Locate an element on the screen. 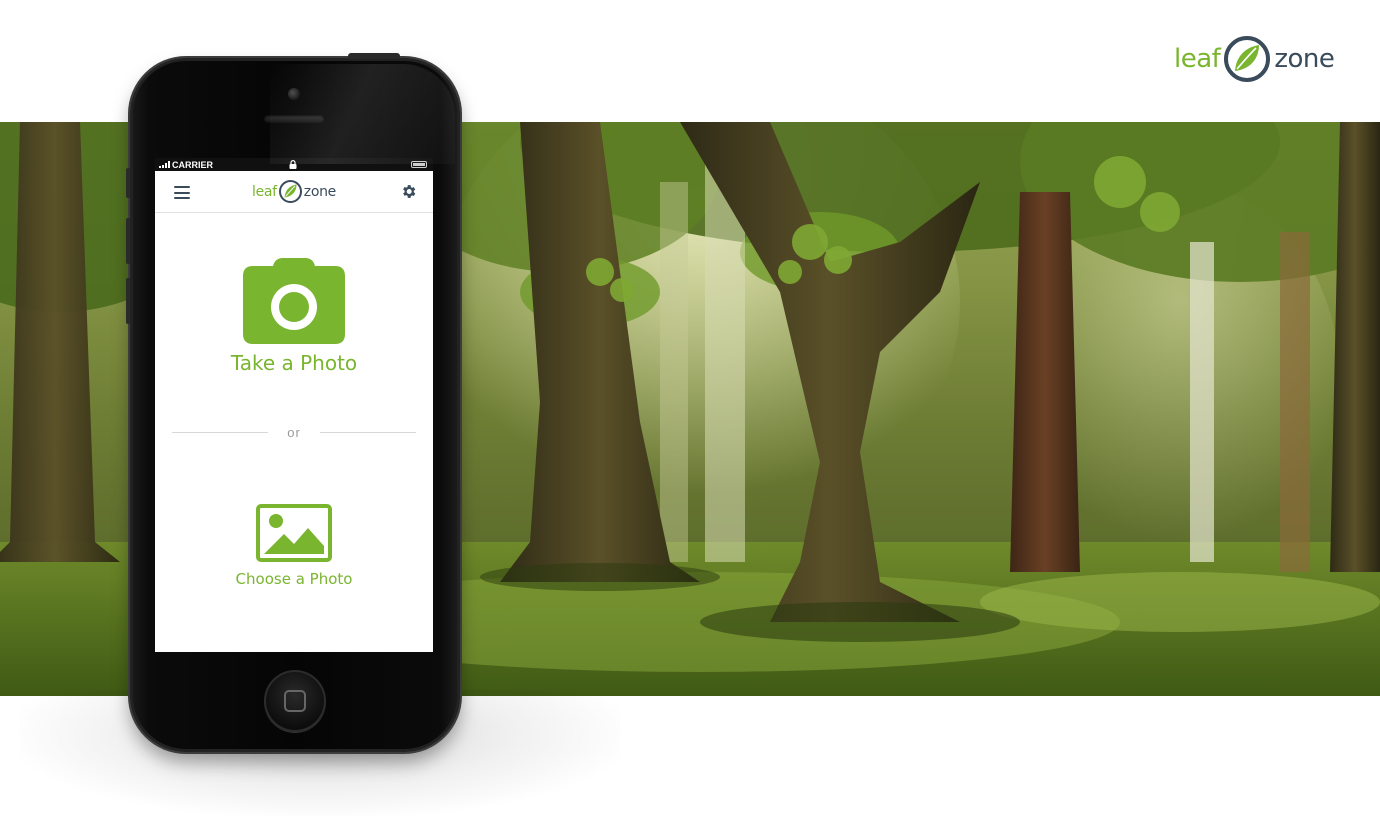 Image resolution: width=1380 pixels, height=816 pixels. earpiece-speaker is located at coordinates (294, 119).